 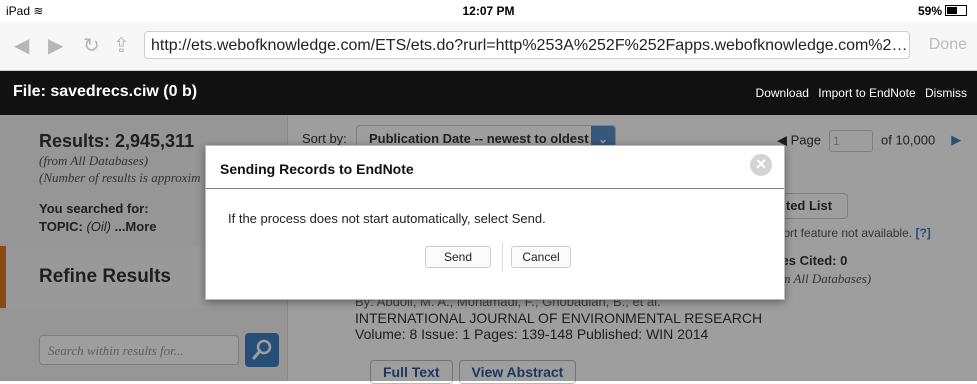 I want to click on status-bar: iPad ≋ 12:07 PM 59%, so click(x=488, y=11).